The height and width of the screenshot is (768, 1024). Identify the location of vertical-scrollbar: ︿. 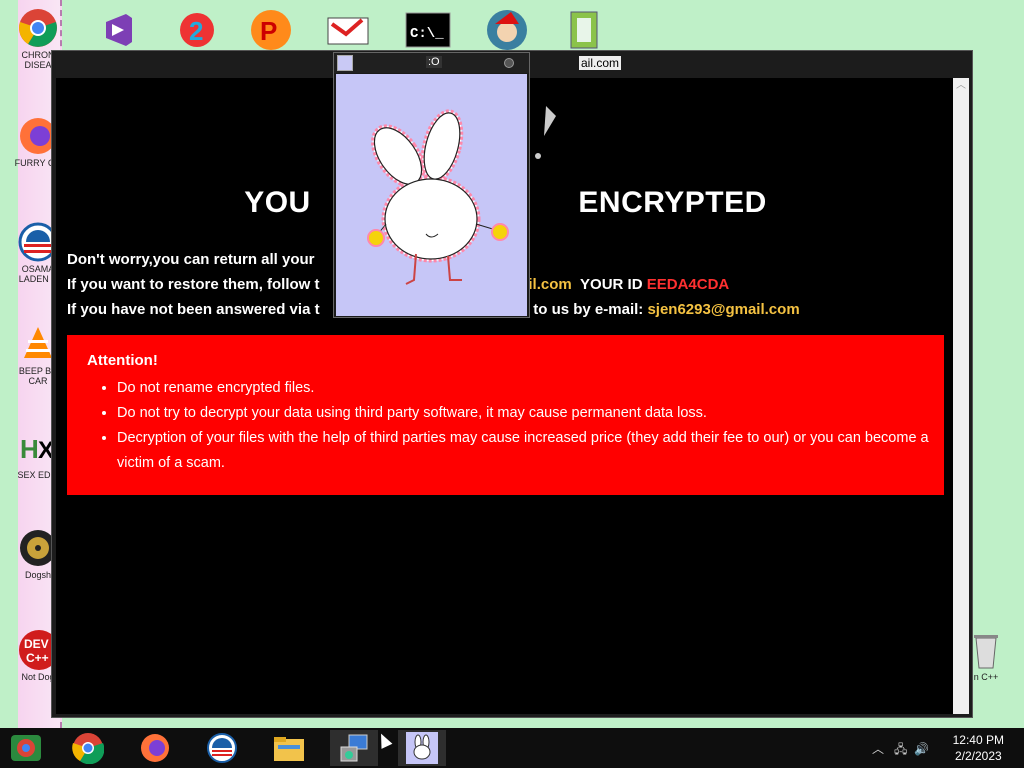
(961, 396).